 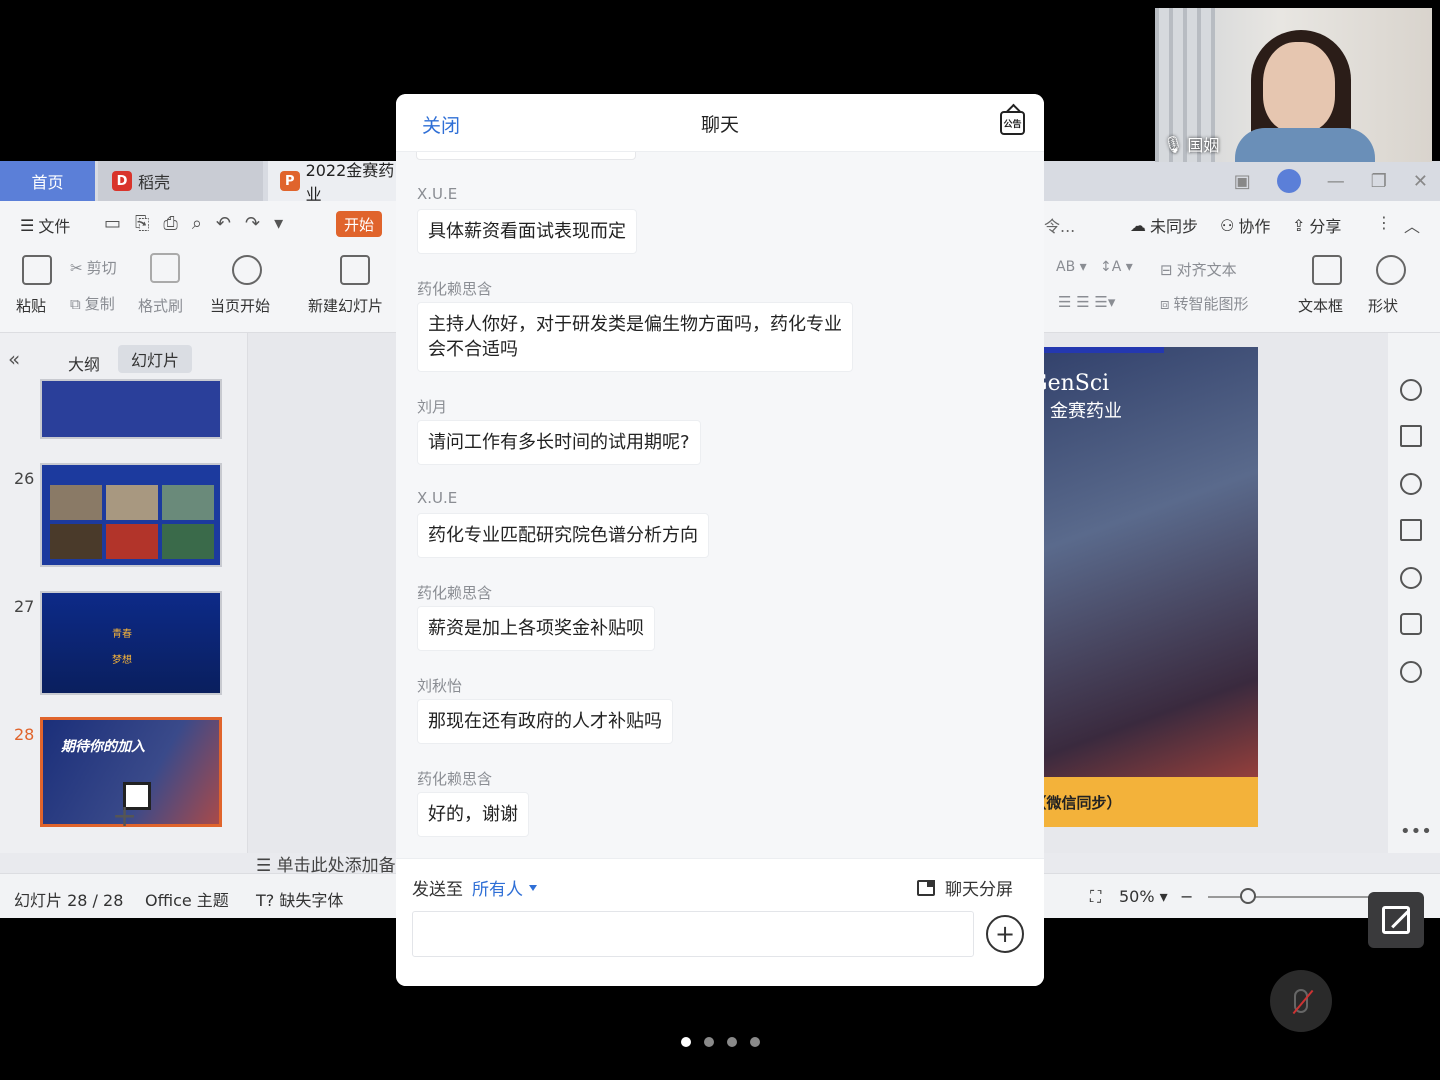 What do you see at coordinates (359, 224) in the screenshot?
I see `tab-start: 开始` at bounding box center [359, 224].